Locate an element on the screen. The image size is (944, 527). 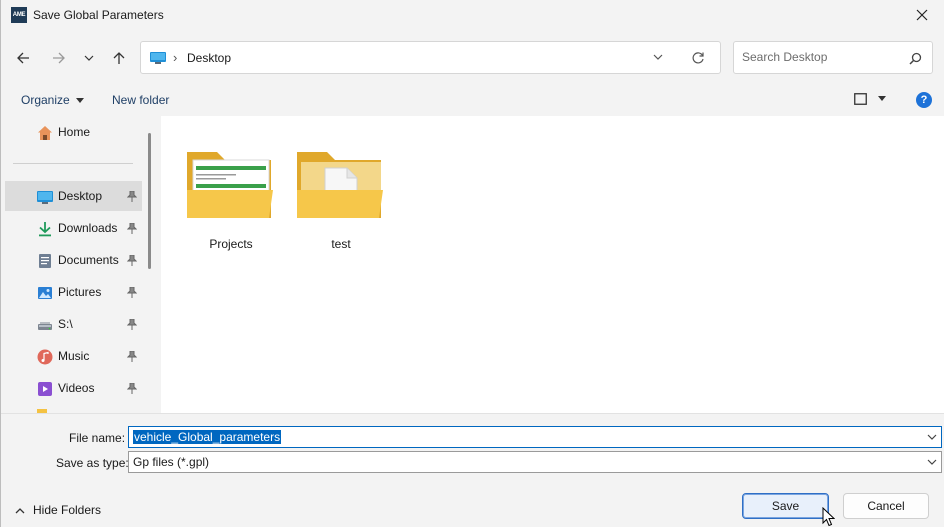
breadcrumb-desktop: Desktop is located at coordinates (209, 58).